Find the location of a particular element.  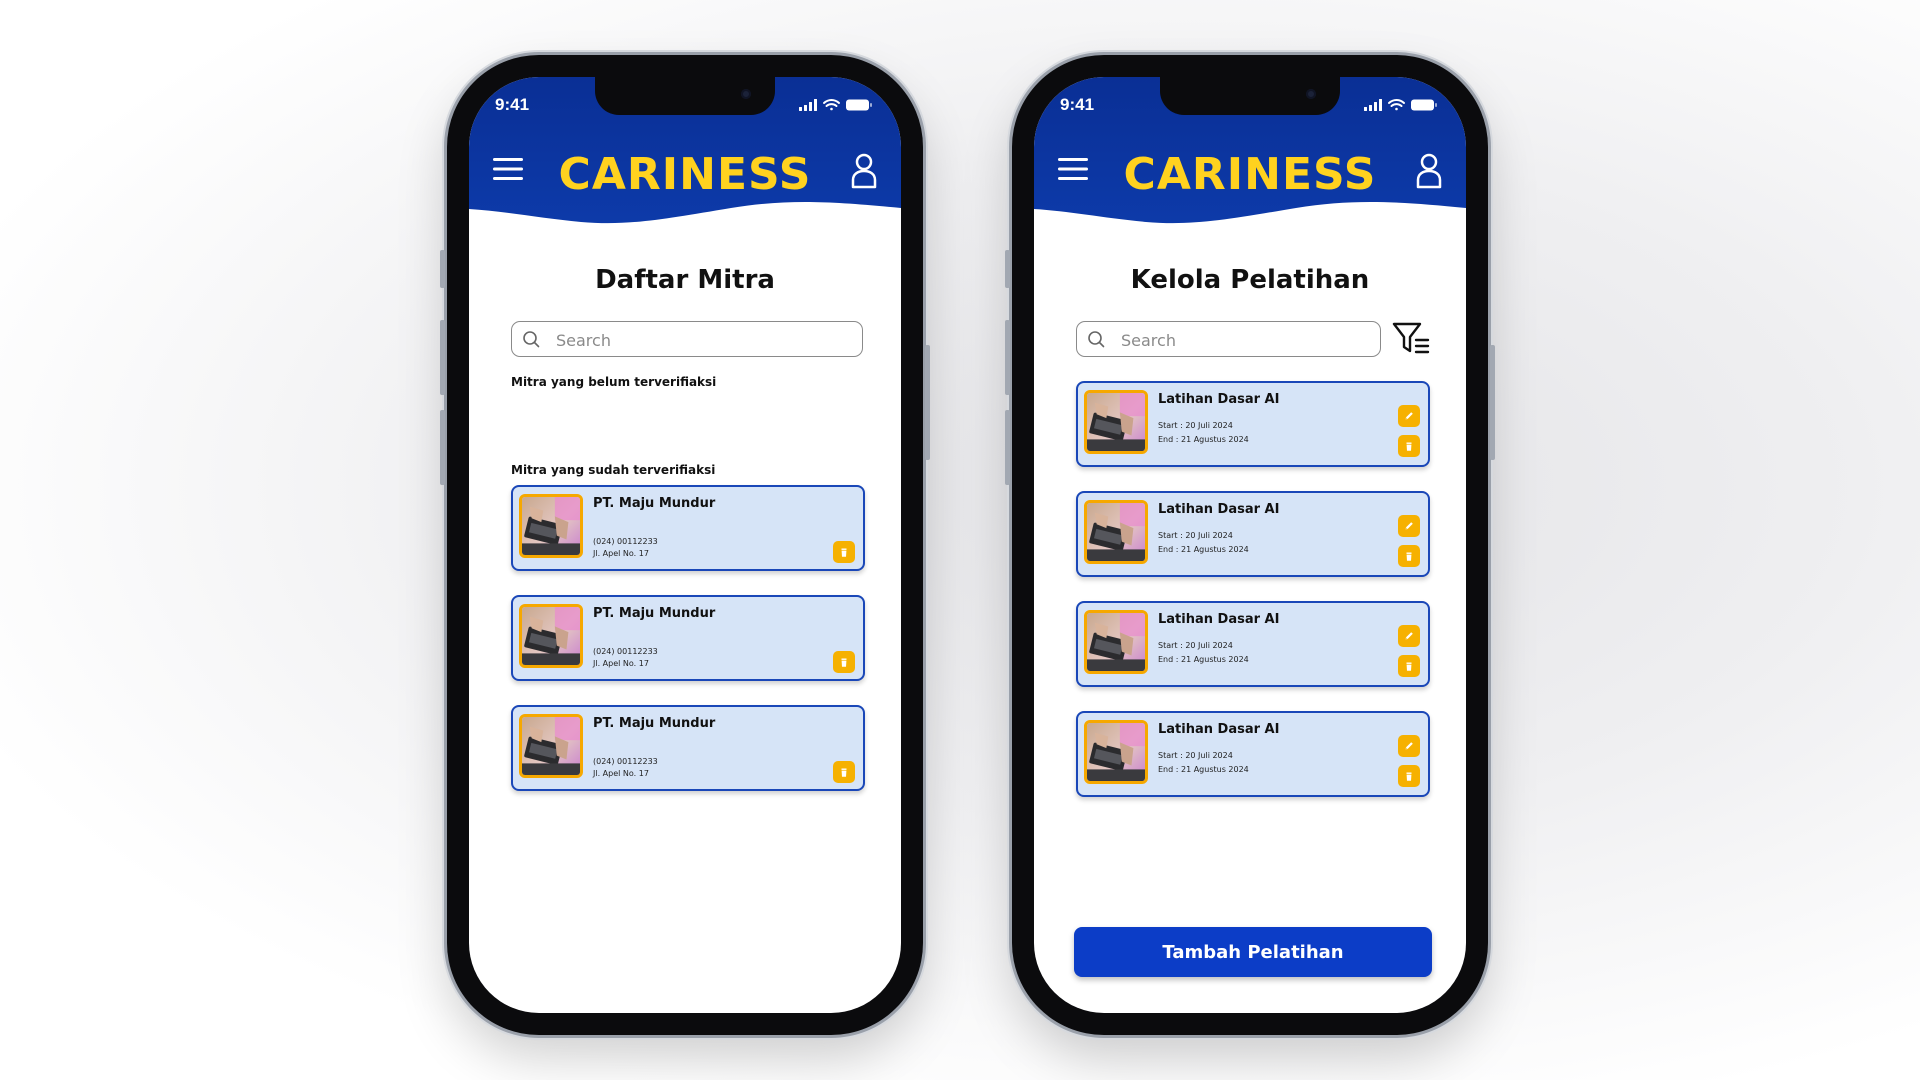

unverified-section-label: Mitra yang belum terverifiaksi is located at coordinates (614, 382).